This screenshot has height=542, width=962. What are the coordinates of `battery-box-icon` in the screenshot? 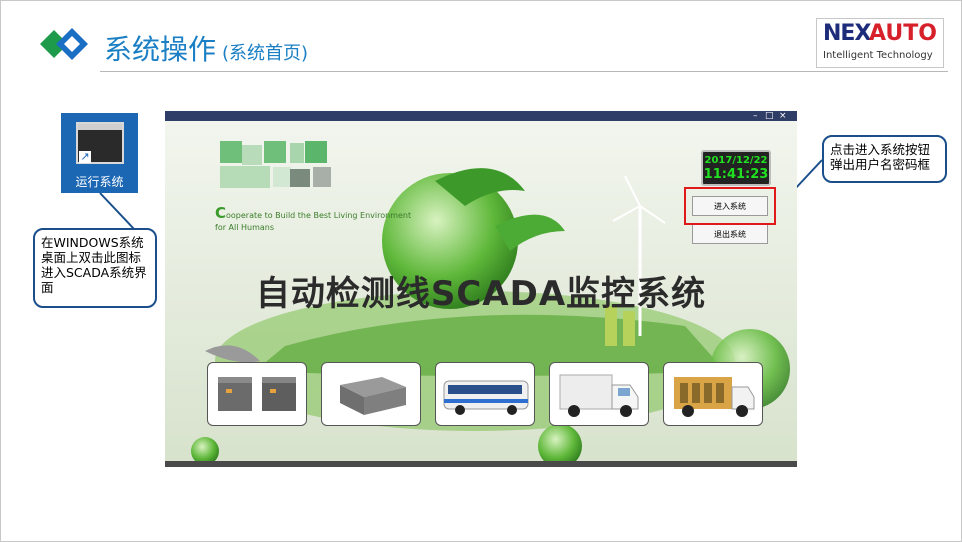 It's located at (373, 396).